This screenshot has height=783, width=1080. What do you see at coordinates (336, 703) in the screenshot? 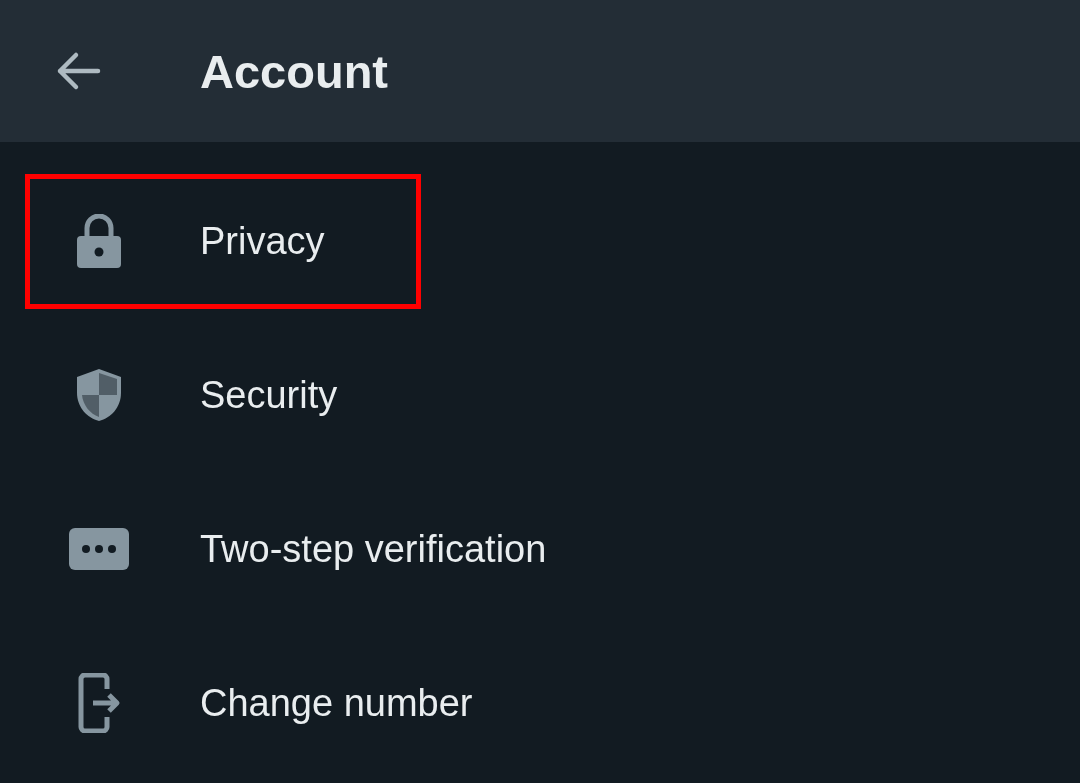
I see `item-label: Change number` at bounding box center [336, 703].